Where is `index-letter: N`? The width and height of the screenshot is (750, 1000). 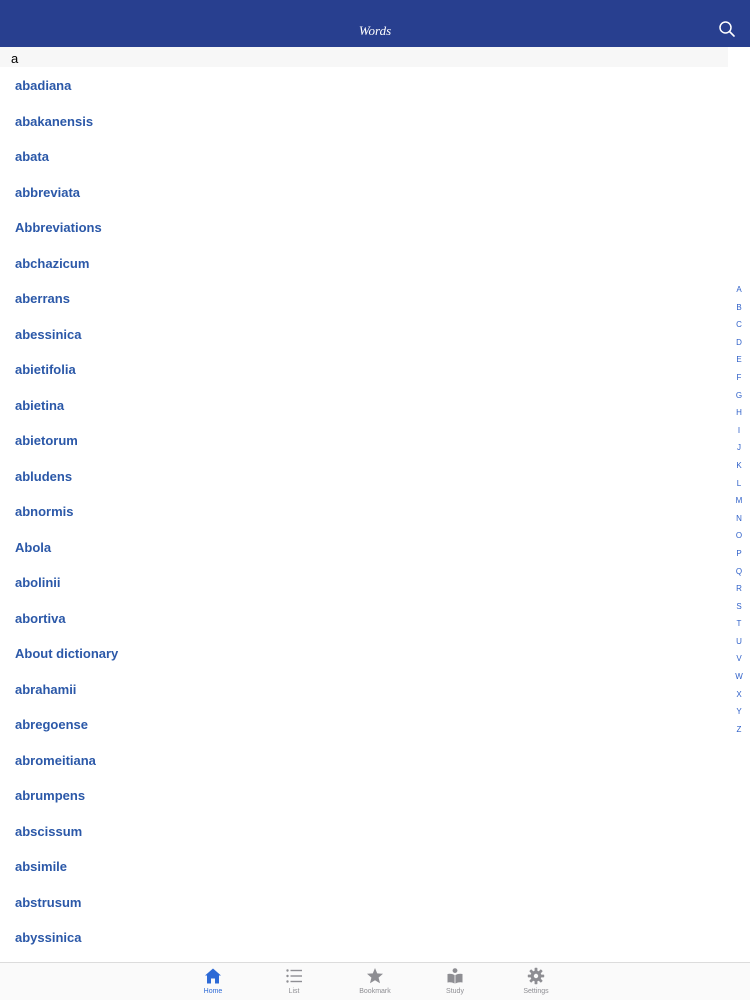
index-letter: N is located at coordinates (739, 519).